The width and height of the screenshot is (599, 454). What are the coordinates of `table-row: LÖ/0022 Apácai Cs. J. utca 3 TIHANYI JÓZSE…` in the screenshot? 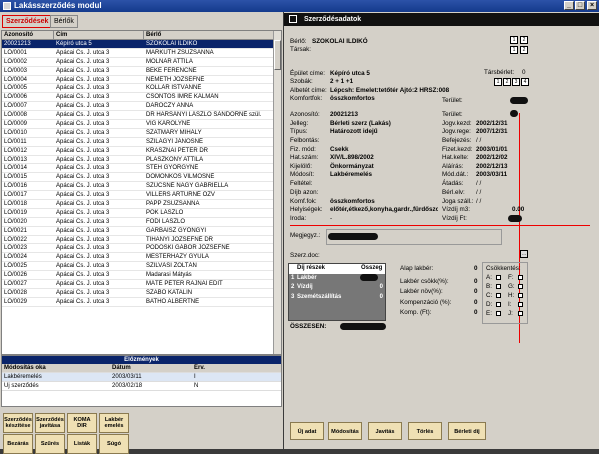 It's located at (141, 240).